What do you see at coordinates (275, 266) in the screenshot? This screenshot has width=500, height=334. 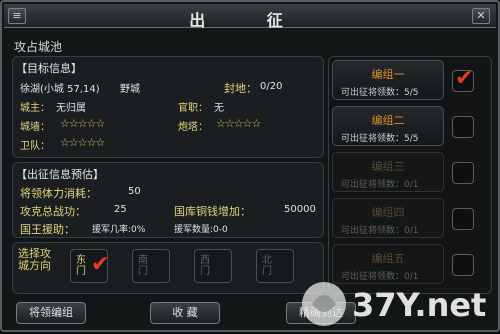 I see `gate-north: 北门` at bounding box center [275, 266].